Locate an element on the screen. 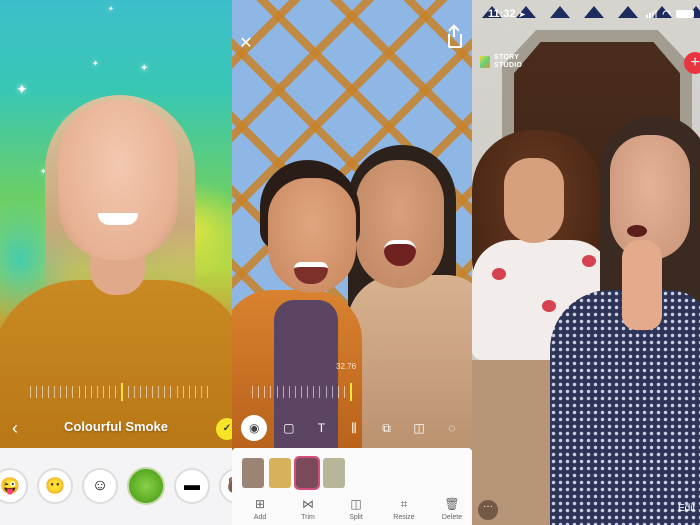 The width and height of the screenshot is (700, 525). status-bar: 11:32 ➤ ◠ is located at coordinates (586, 14).